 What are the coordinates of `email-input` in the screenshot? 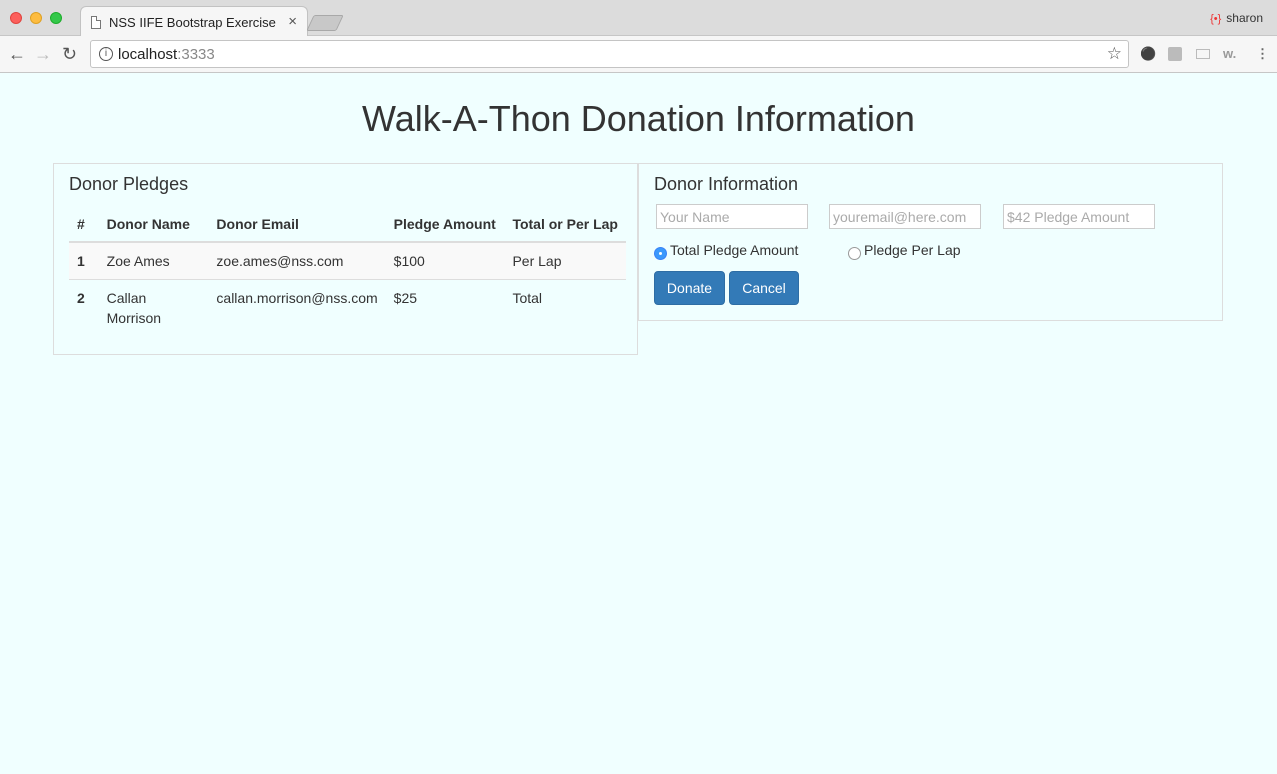 It's located at (905, 216).